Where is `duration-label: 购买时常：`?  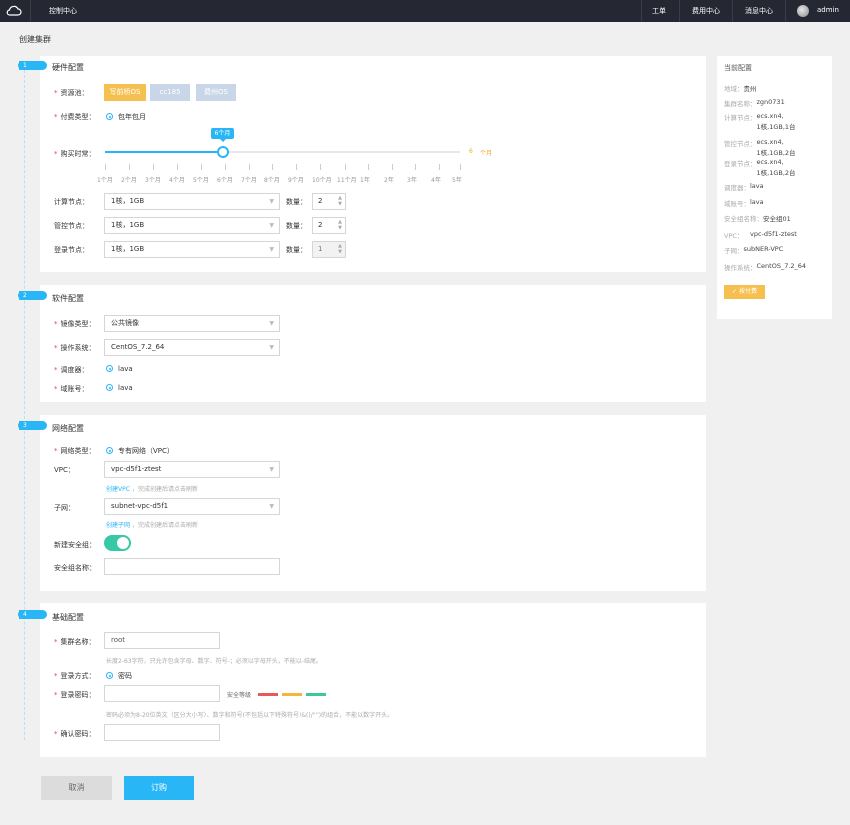 duration-label: 购买时常： is located at coordinates (75, 154).